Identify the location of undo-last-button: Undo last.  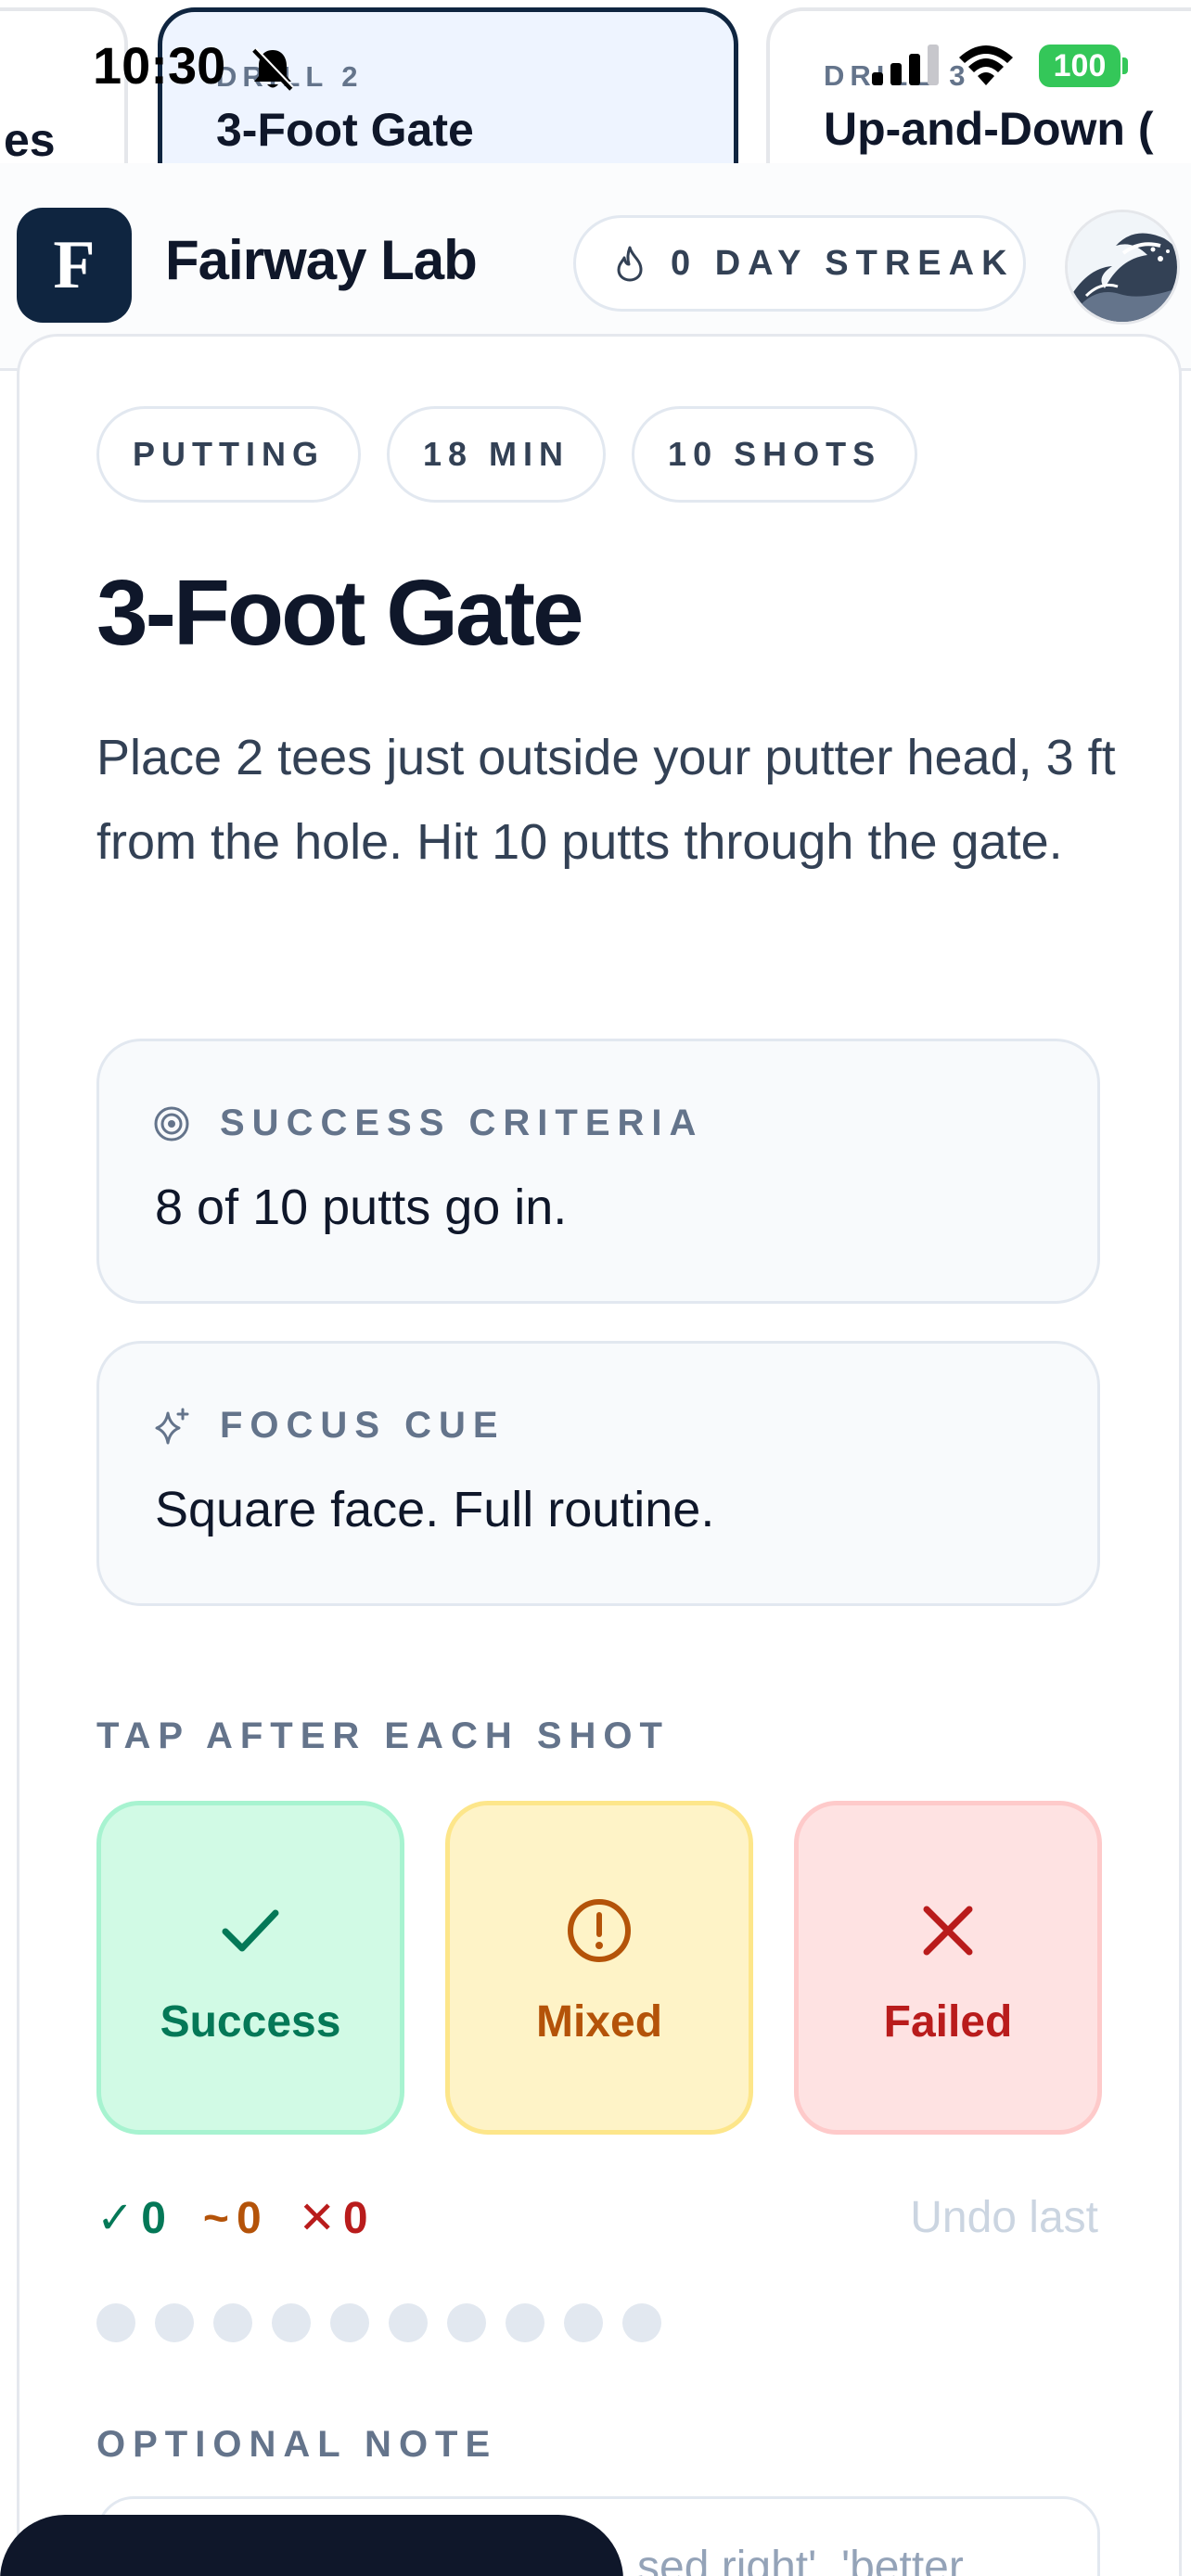
(1004, 2218).